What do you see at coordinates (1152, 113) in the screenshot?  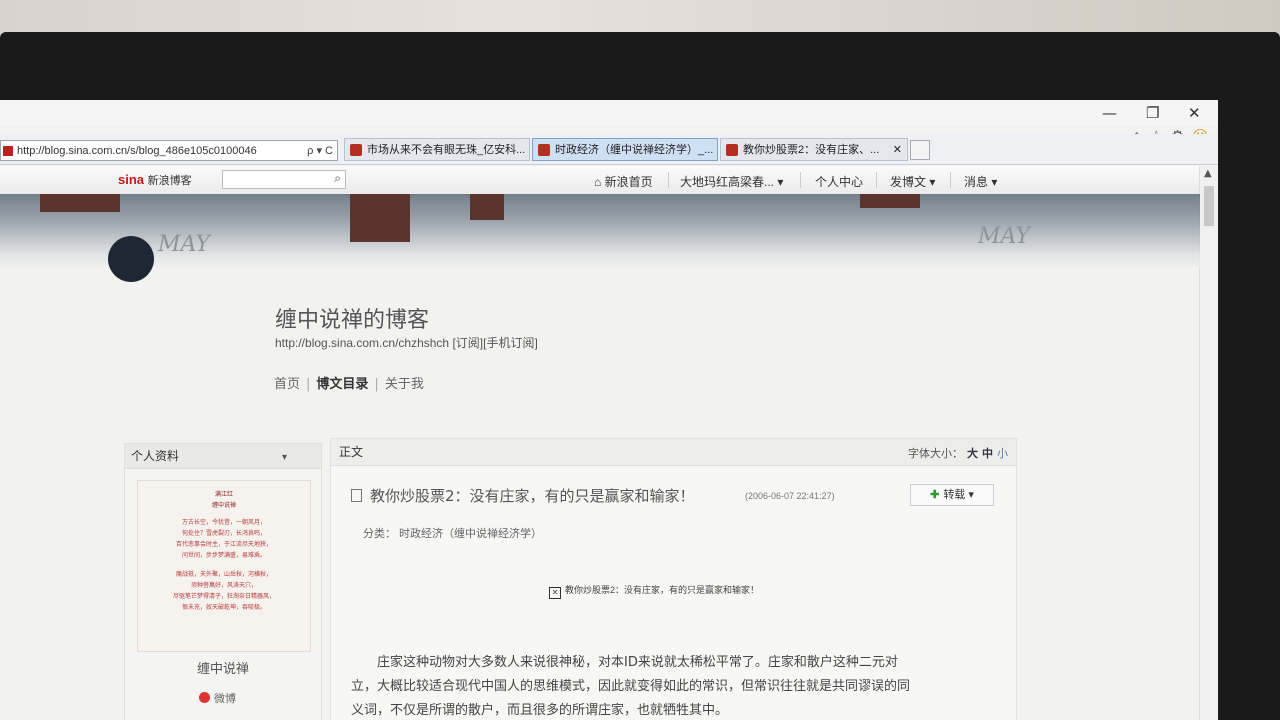 I see `restore-button: ❐` at bounding box center [1152, 113].